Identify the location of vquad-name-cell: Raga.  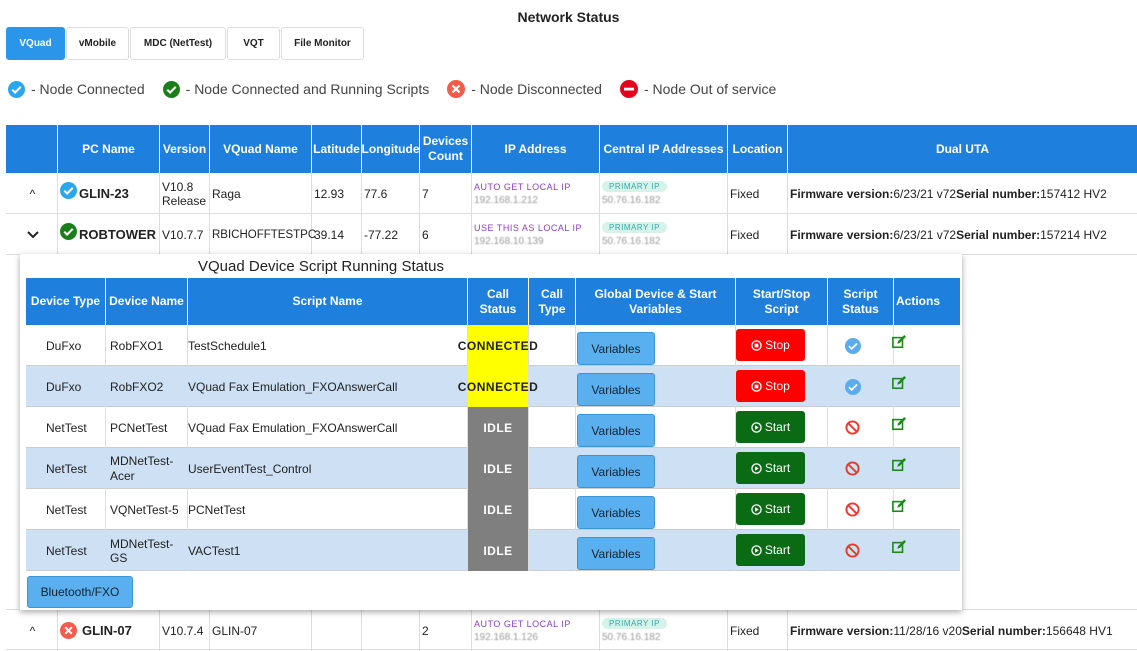
(261, 193).